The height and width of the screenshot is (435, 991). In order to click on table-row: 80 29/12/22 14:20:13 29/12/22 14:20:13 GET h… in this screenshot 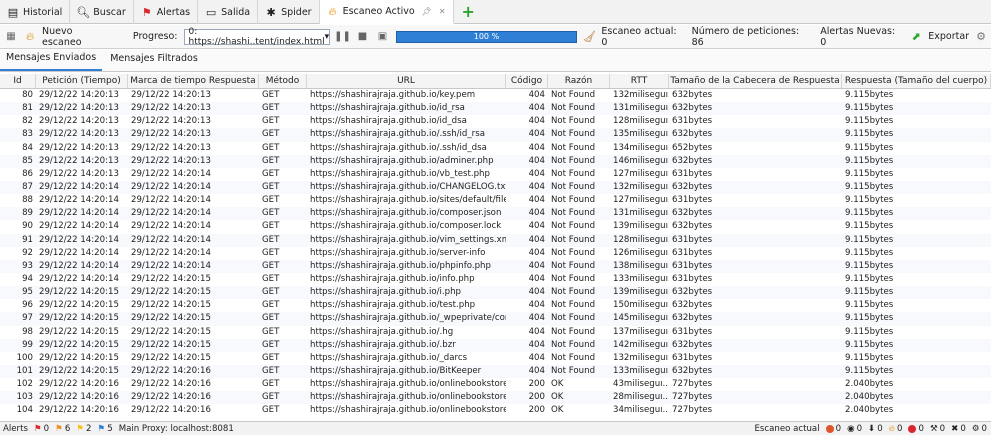, I will do `click(495, 95)`.